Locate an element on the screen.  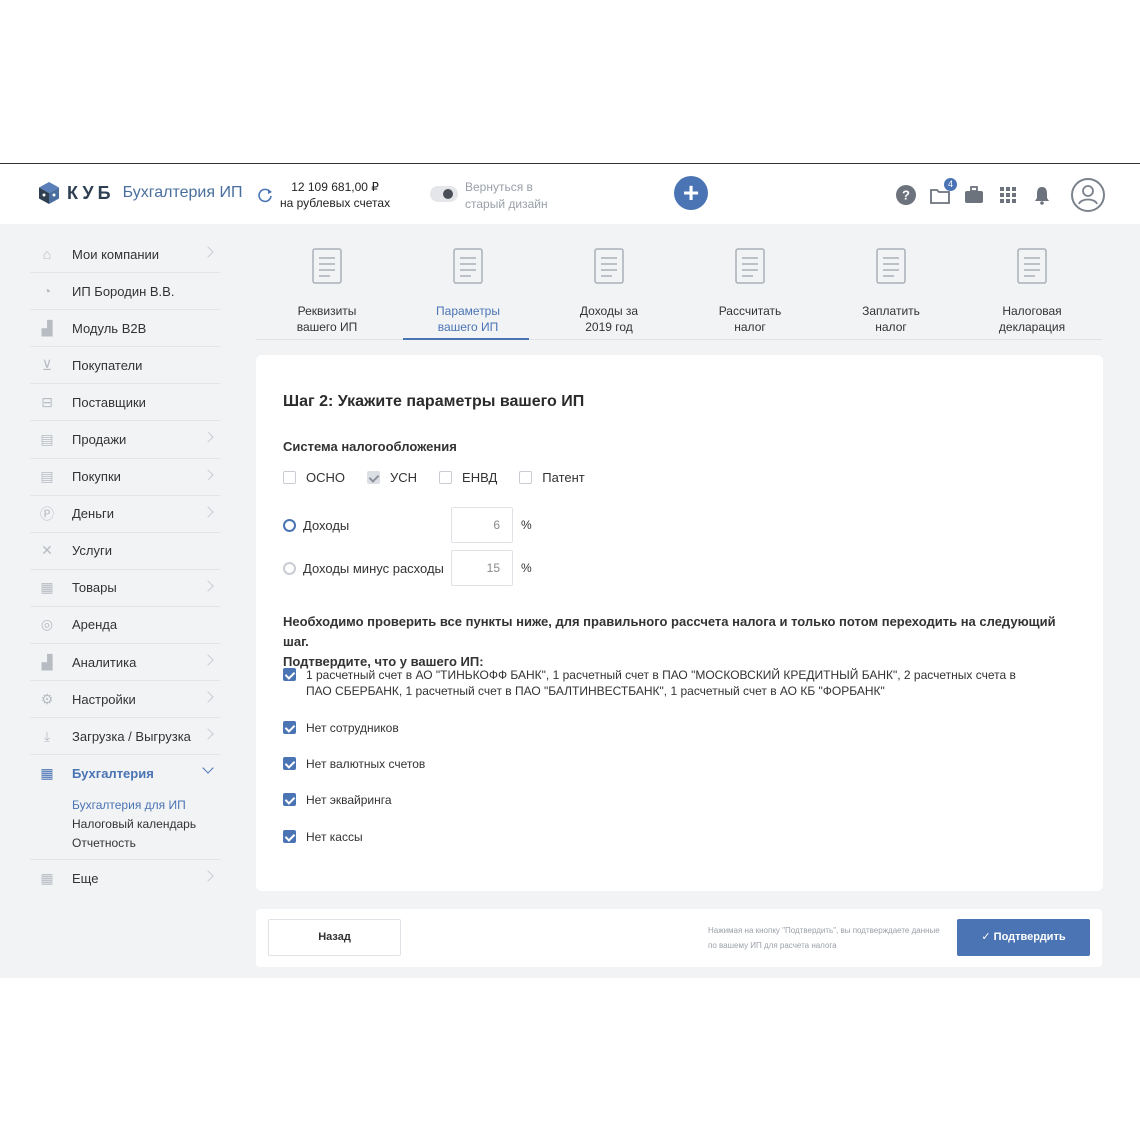
documents-icon: 4 is located at coordinates (943, 192).